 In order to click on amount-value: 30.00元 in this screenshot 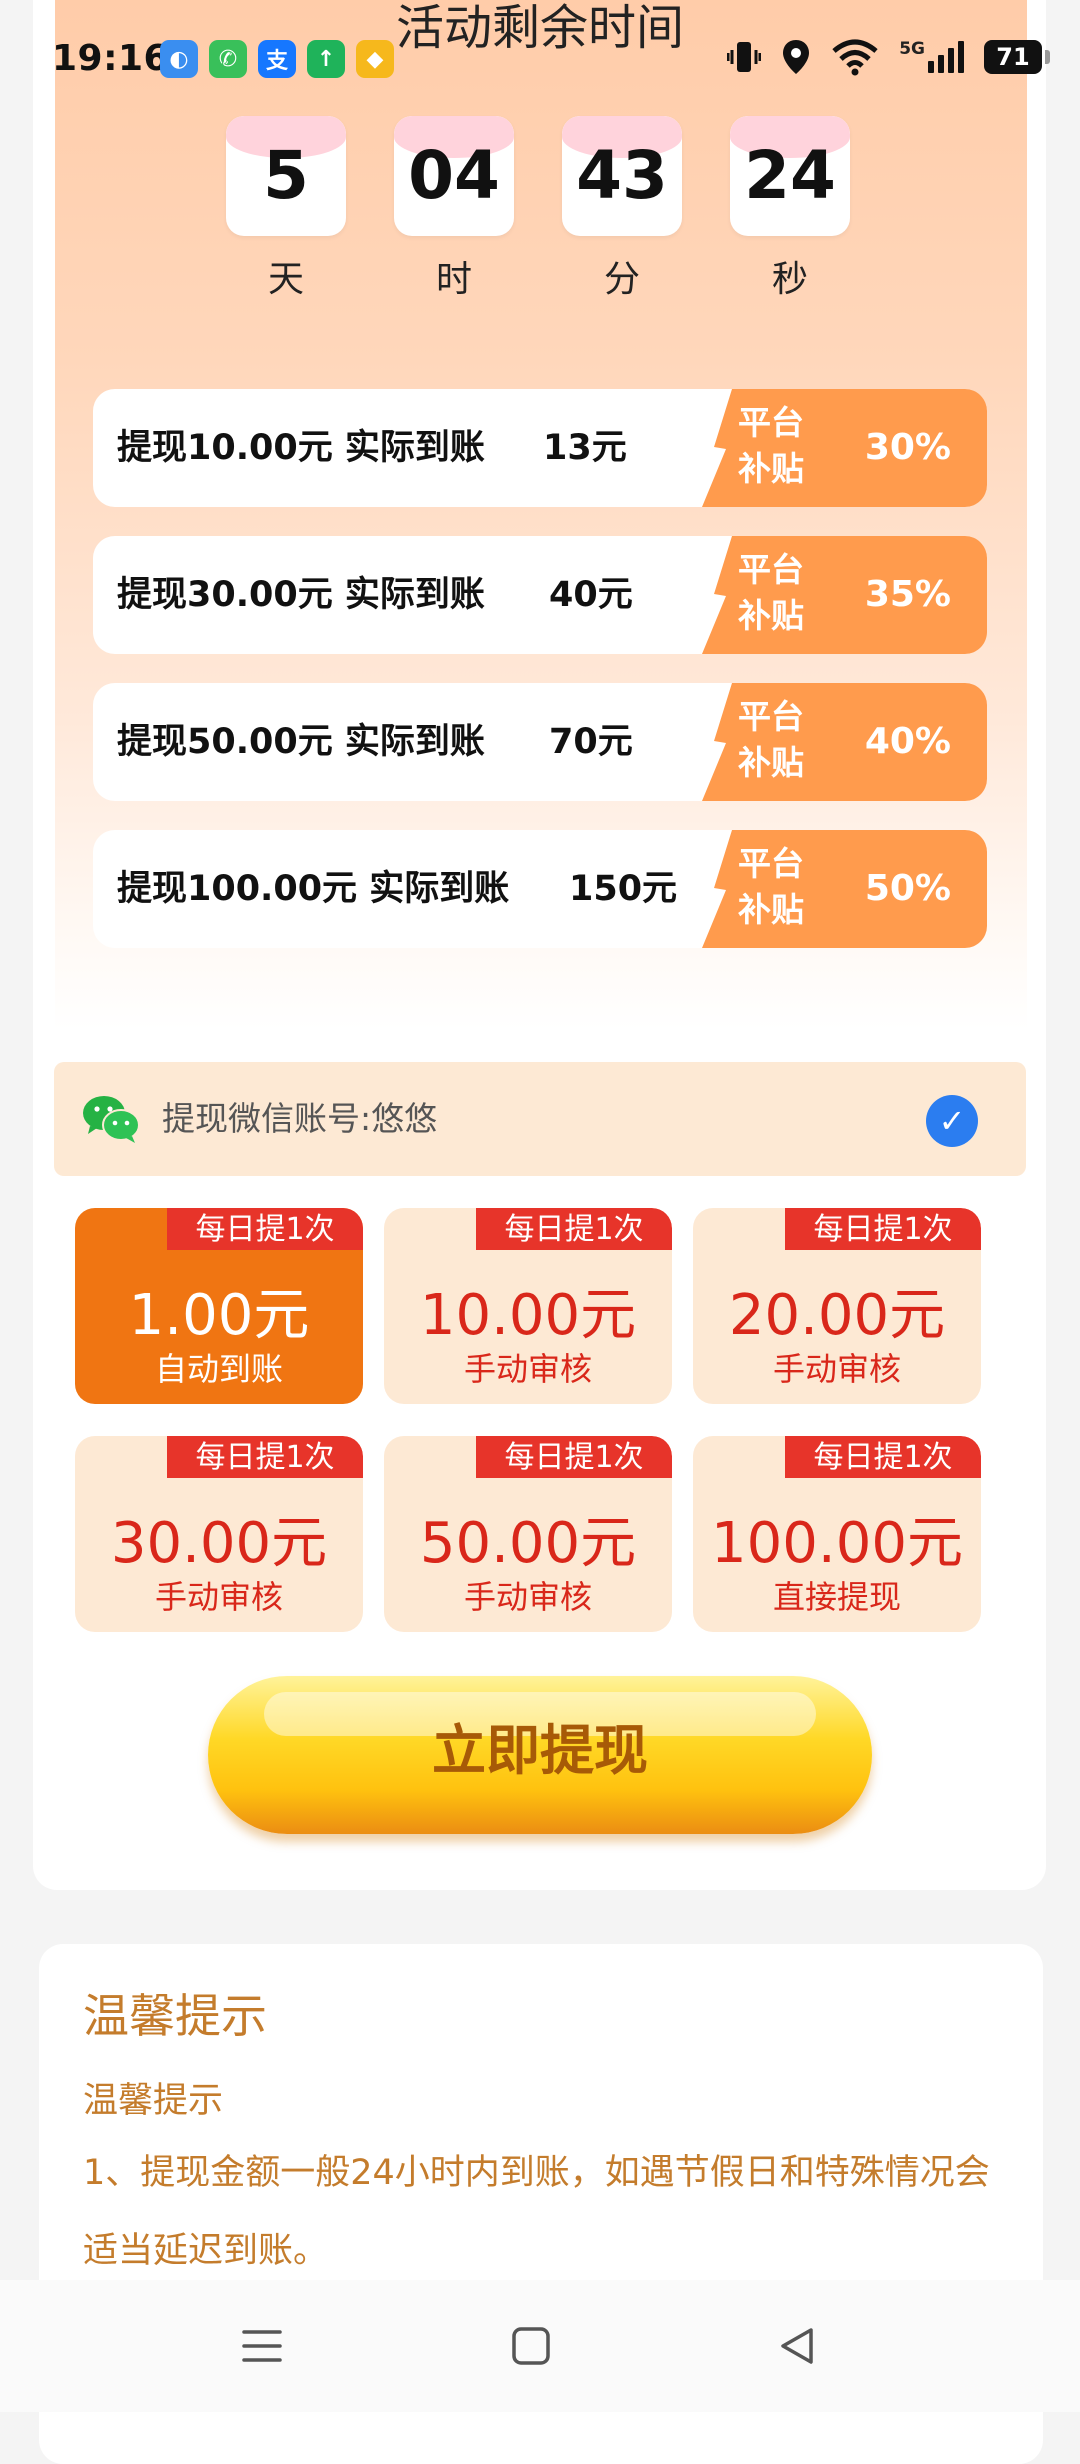, I will do `click(219, 1543)`.